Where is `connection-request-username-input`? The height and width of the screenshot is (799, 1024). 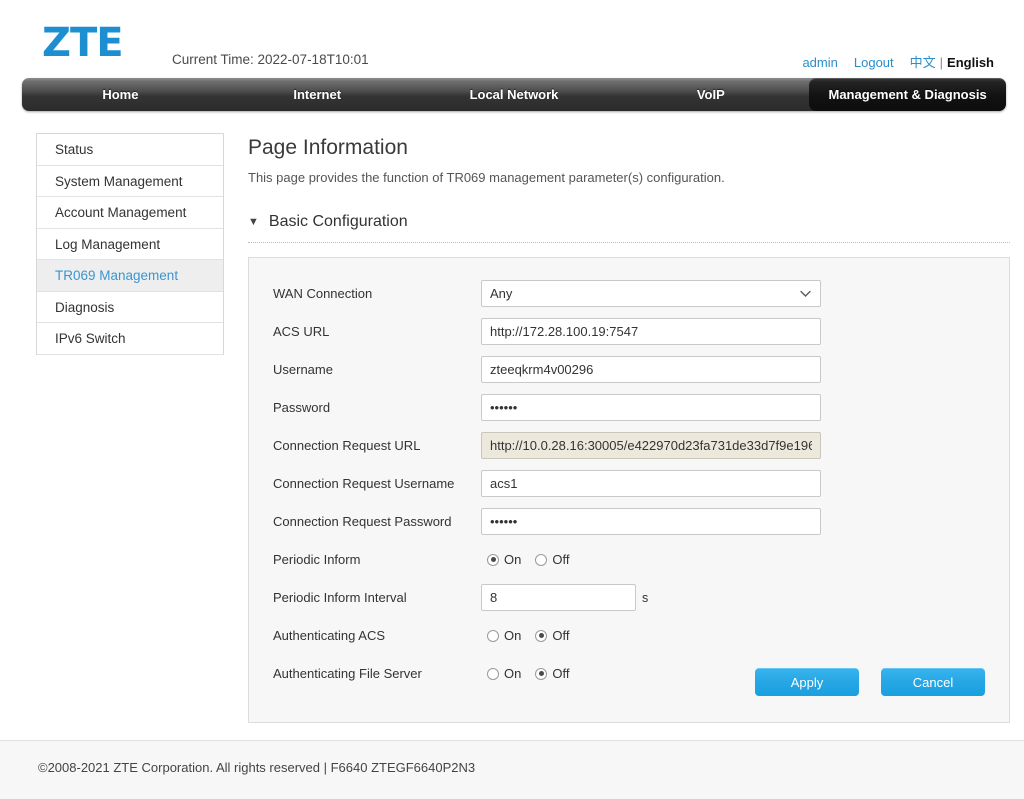
connection-request-username-input is located at coordinates (651, 483).